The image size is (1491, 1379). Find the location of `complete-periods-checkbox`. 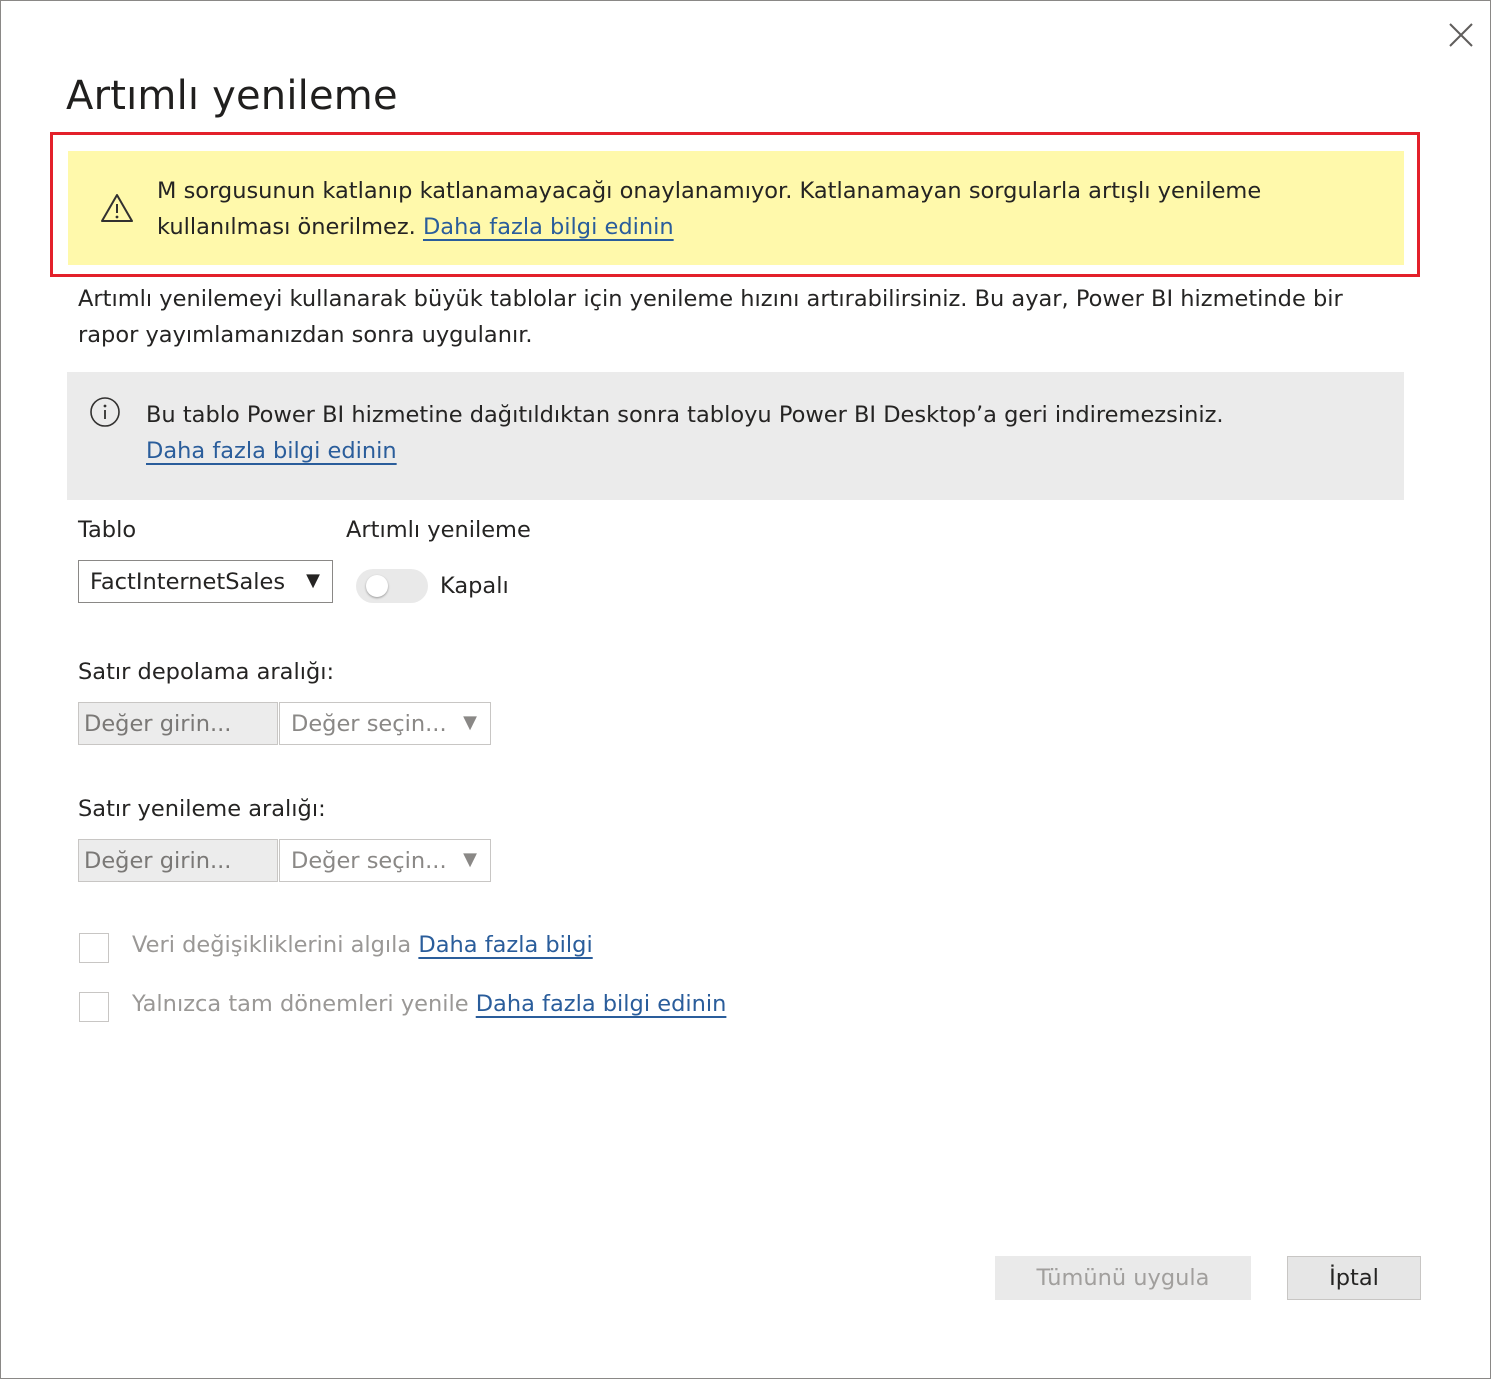

complete-periods-checkbox is located at coordinates (94, 1007).